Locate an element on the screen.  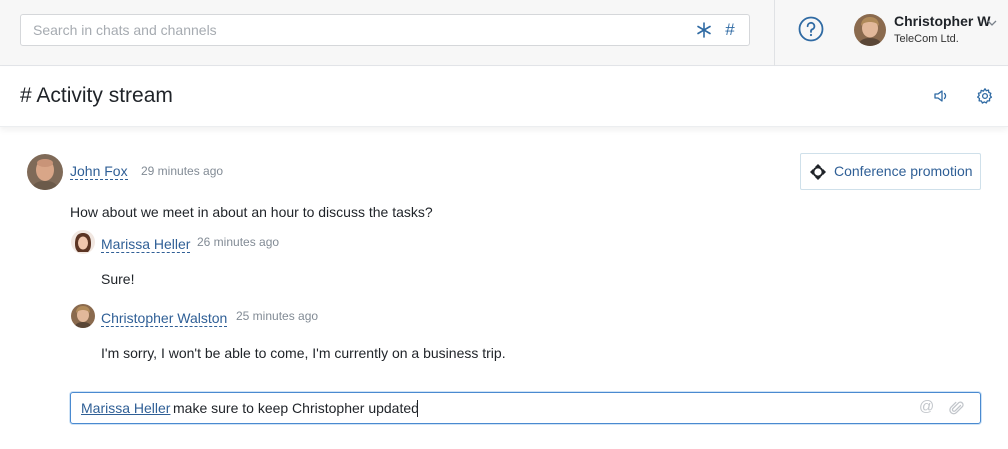
top-divider is located at coordinates (774, 33).